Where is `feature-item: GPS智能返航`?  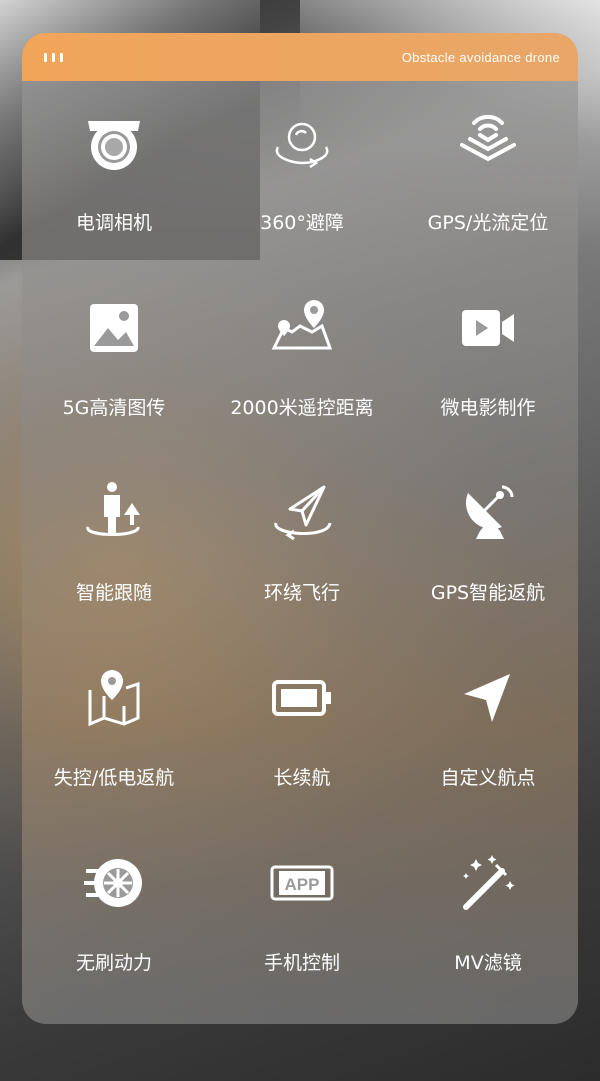 feature-item: GPS智能返航 is located at coordinates (488, 543).